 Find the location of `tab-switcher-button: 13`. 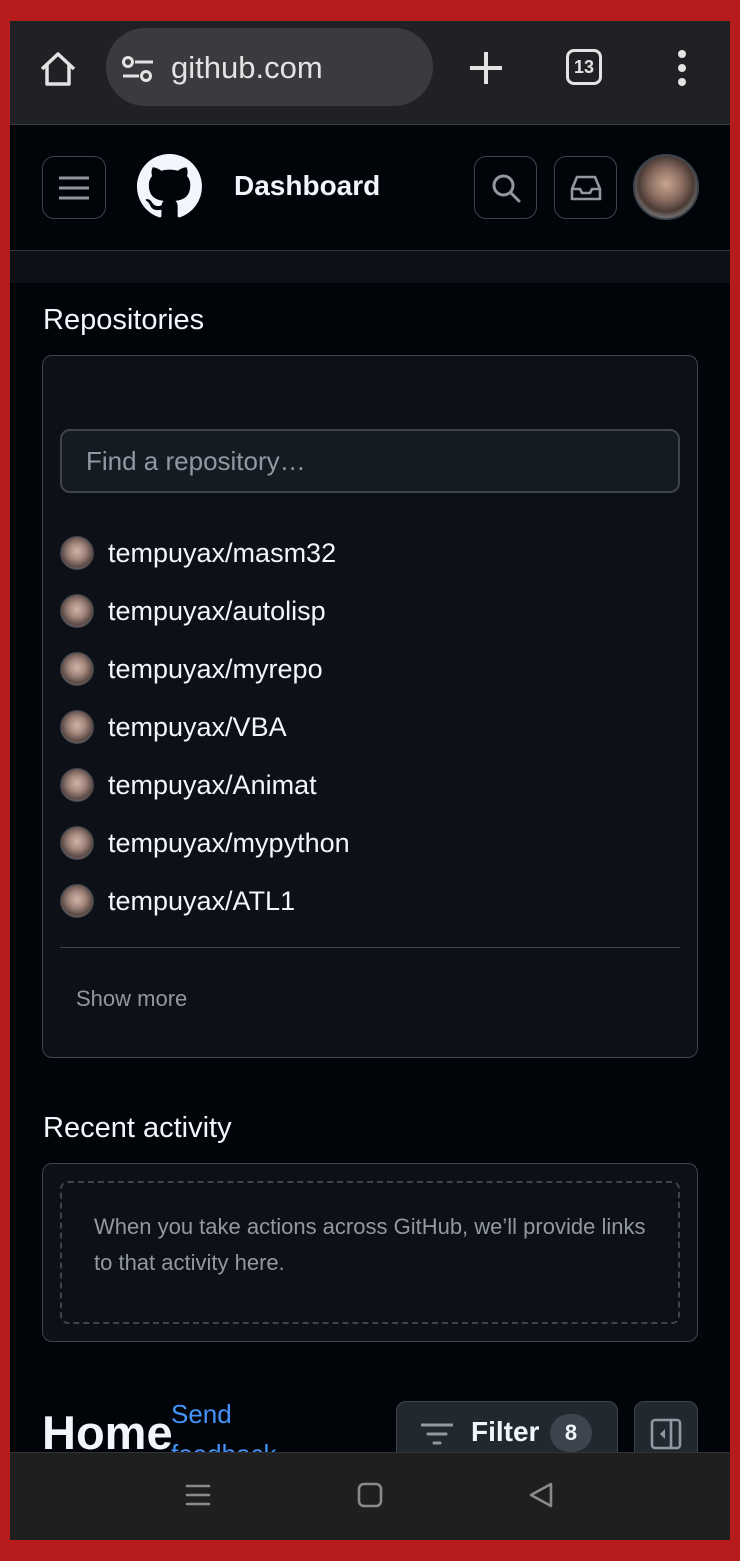

tab-switcher-button: 13 is located at coordinates (584, 67).